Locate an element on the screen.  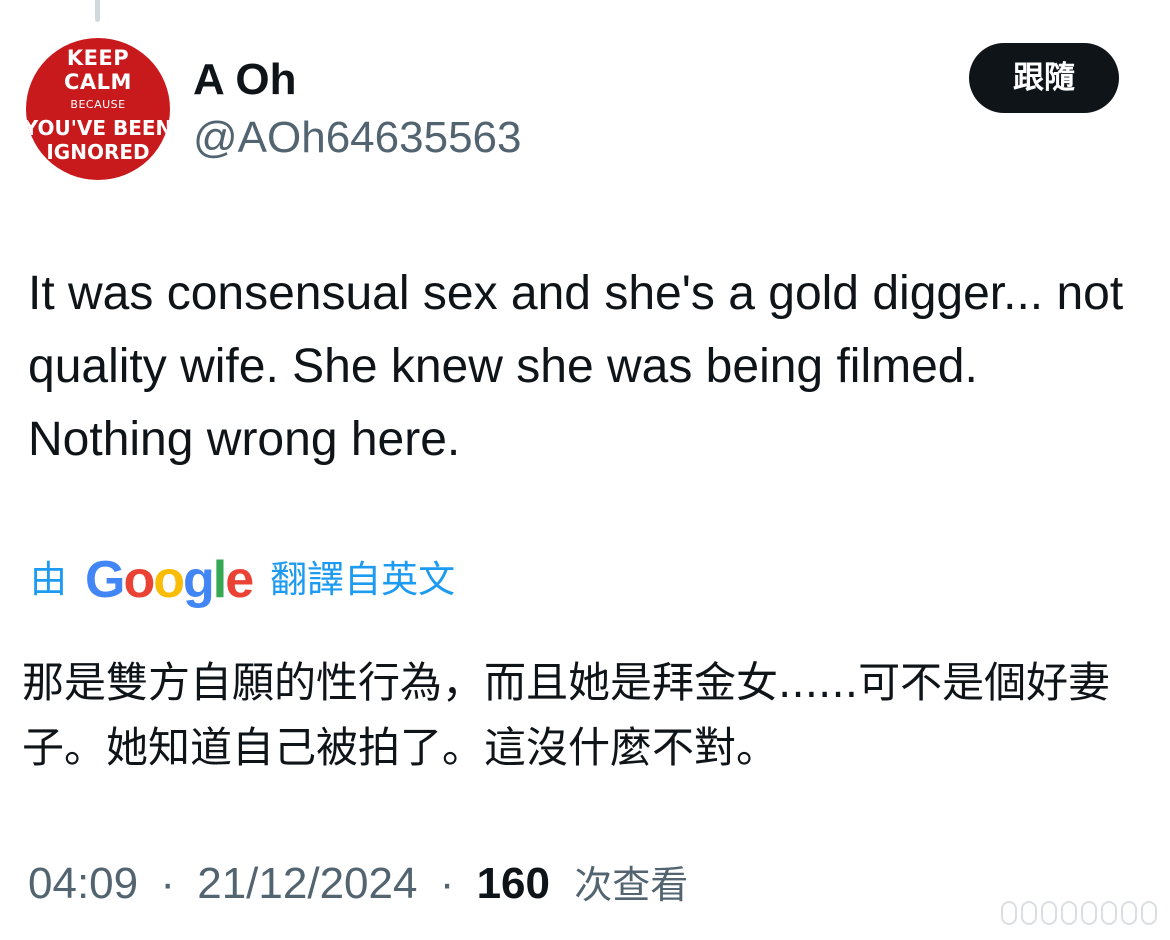
google-logo: Google is located at coordinates (169, 580).